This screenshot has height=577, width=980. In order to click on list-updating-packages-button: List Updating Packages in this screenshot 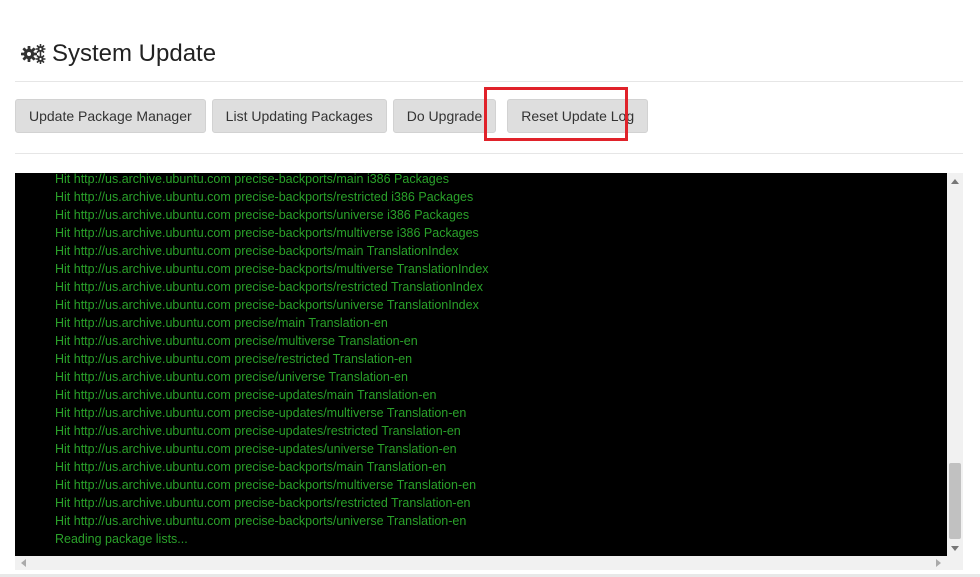, I will do `click(299, 116)`.